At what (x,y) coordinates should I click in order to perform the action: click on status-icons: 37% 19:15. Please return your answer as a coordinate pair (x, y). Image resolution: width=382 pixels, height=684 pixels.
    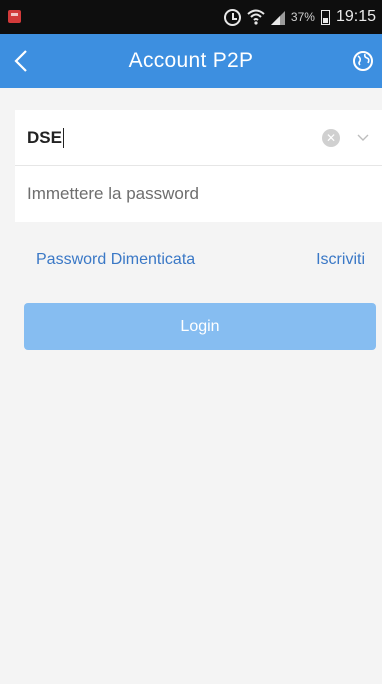
    Looking at the image, I should click on (299, 17).